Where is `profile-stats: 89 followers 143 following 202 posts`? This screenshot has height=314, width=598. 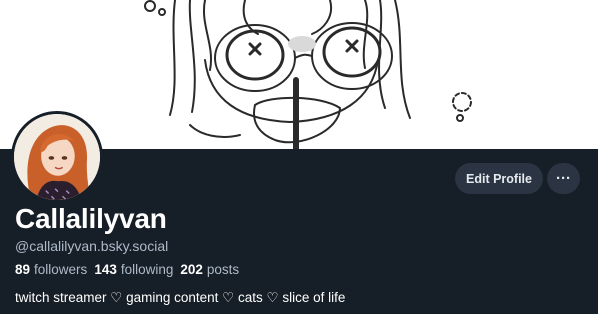
profile-stats: 89 followers 143 following 202 posts is located at coordinates (127, 269).